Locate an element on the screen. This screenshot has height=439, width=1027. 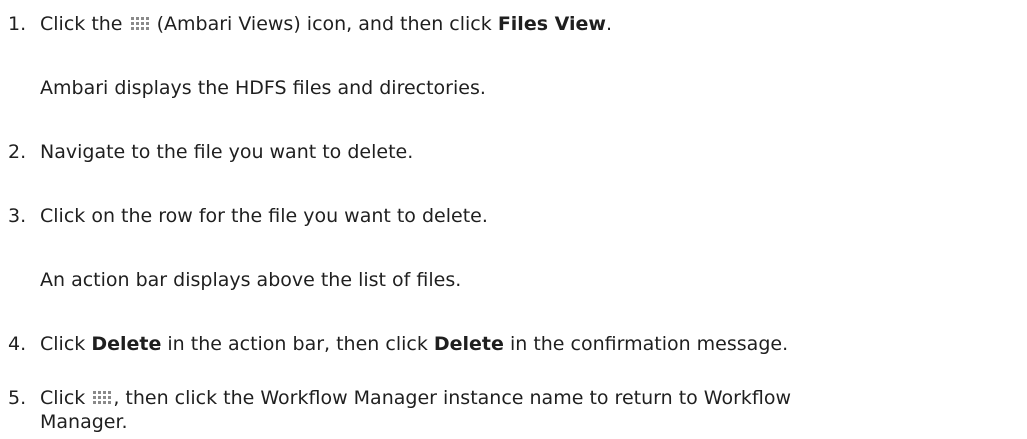
step-text-part: (Ambari Views) icon, and then click is located at coordinates (324, 24).